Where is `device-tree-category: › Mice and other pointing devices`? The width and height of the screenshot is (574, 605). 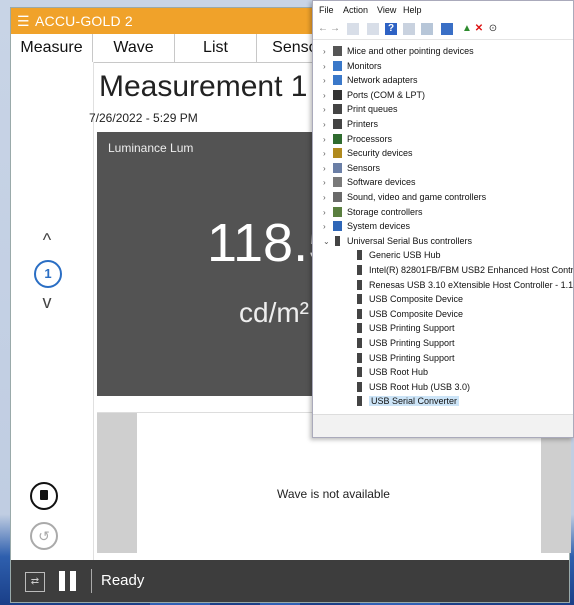 device-tree-category: › Mice and other pointing devices is located at coordinates (443, 52).